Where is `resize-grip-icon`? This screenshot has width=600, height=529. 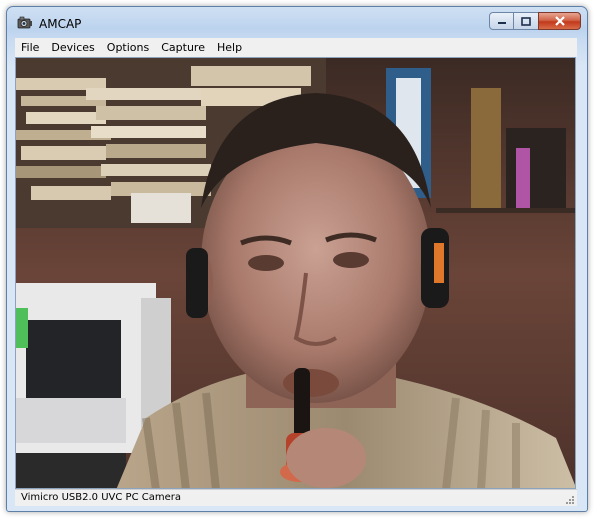 resize-grip-icon is located at coordinates (570, 500).